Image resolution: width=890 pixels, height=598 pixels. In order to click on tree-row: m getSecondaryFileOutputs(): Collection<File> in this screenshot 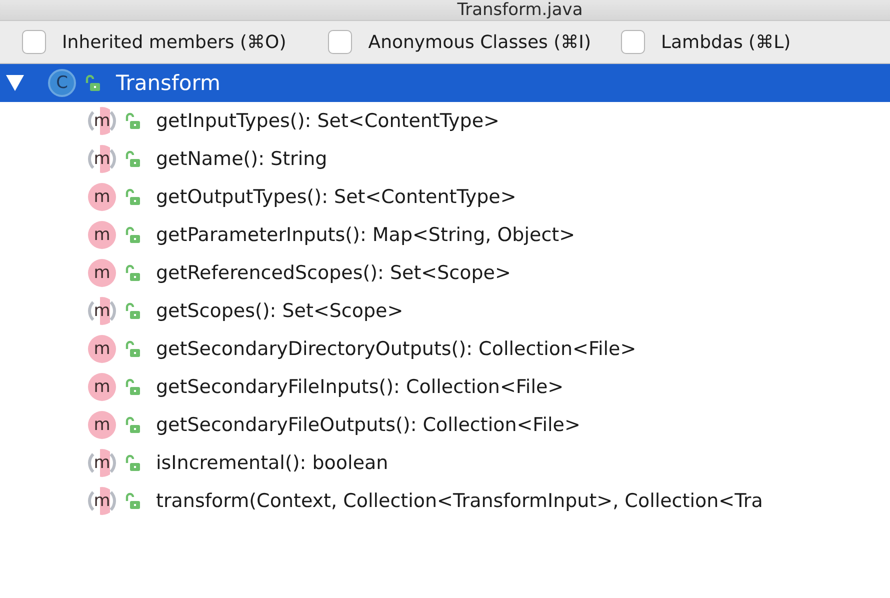, I will do `click(445, 425)`.